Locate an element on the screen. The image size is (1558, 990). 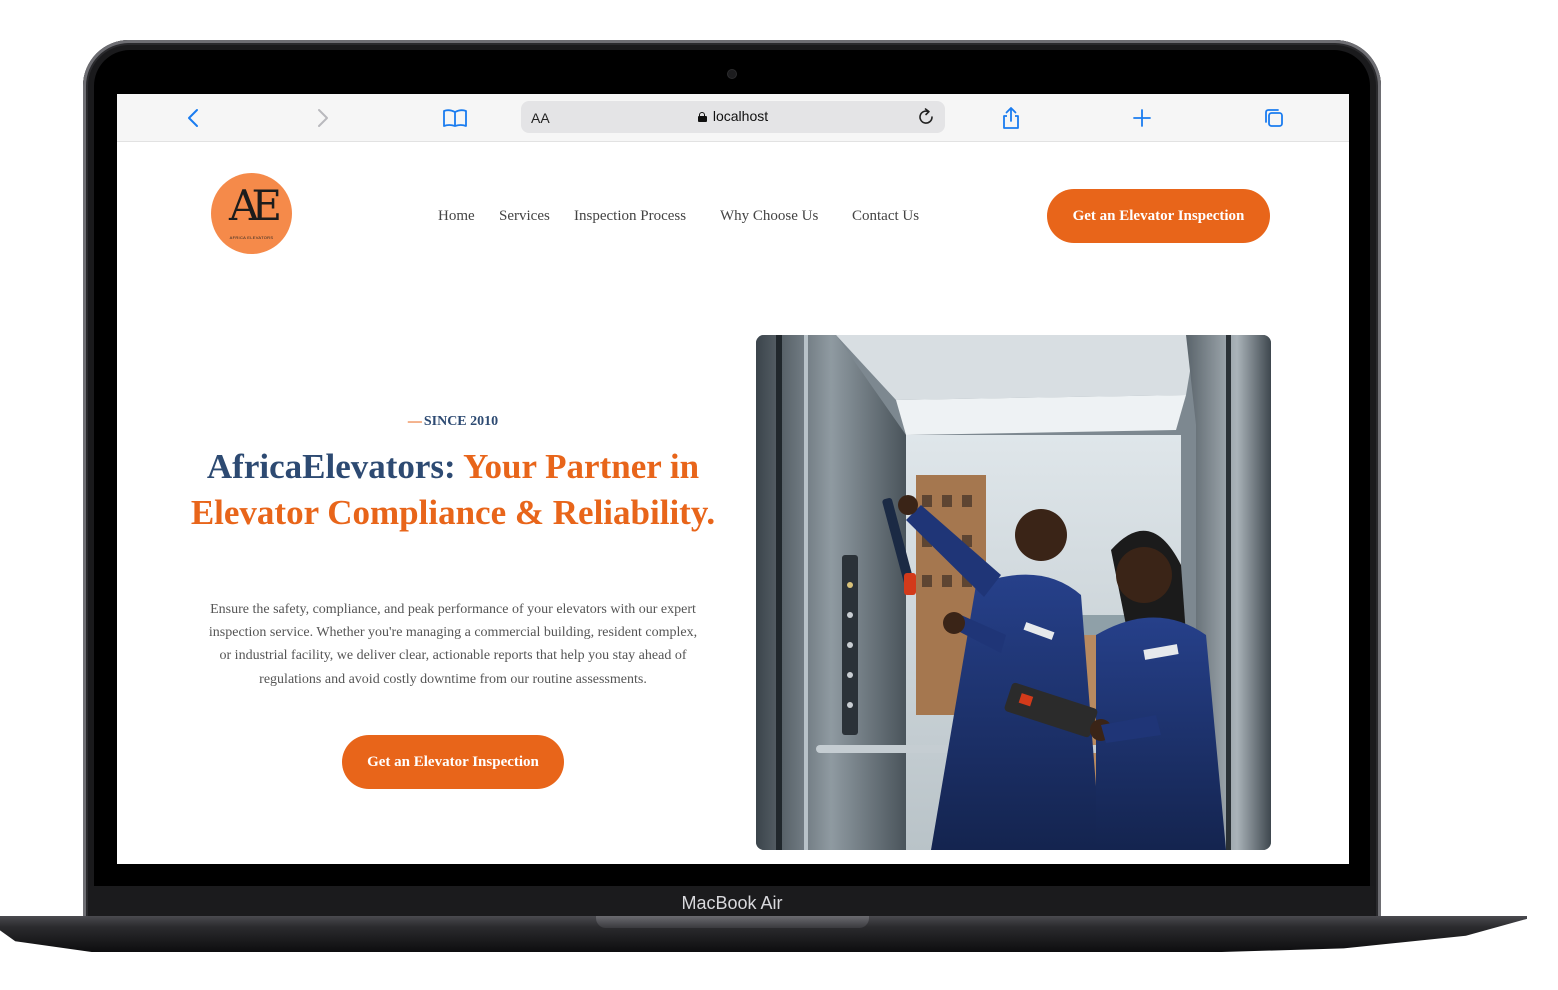
hero-eyebrow: — SINCE 2010 is located at coordinates (453, 422).